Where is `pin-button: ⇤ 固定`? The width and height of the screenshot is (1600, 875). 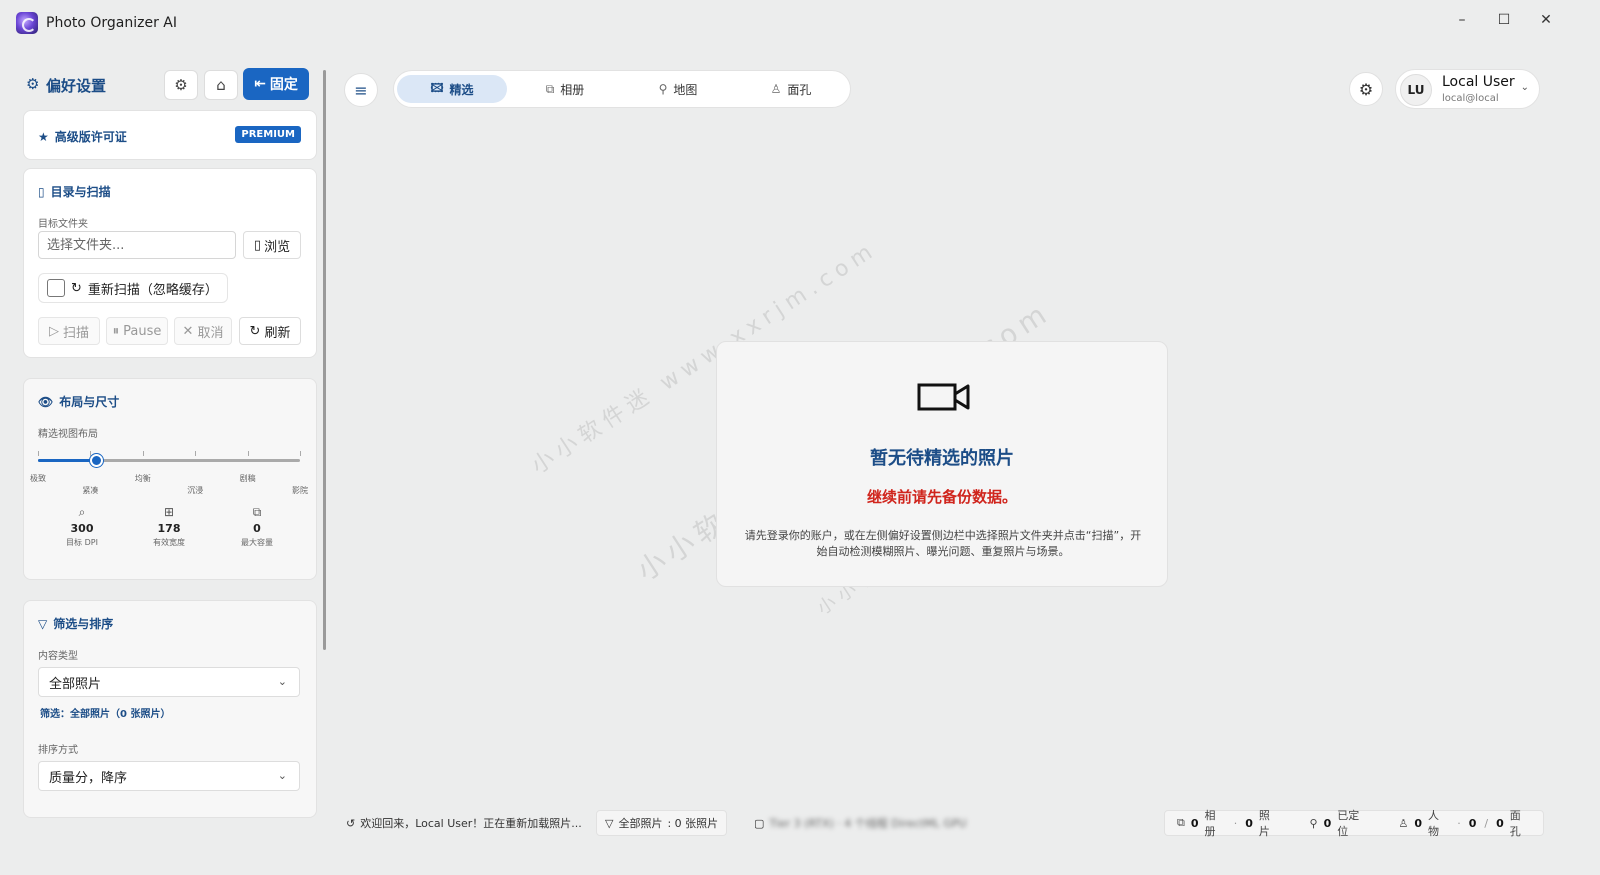
pin-button: ⇤ 固定 is located at coordinates (276, 84).